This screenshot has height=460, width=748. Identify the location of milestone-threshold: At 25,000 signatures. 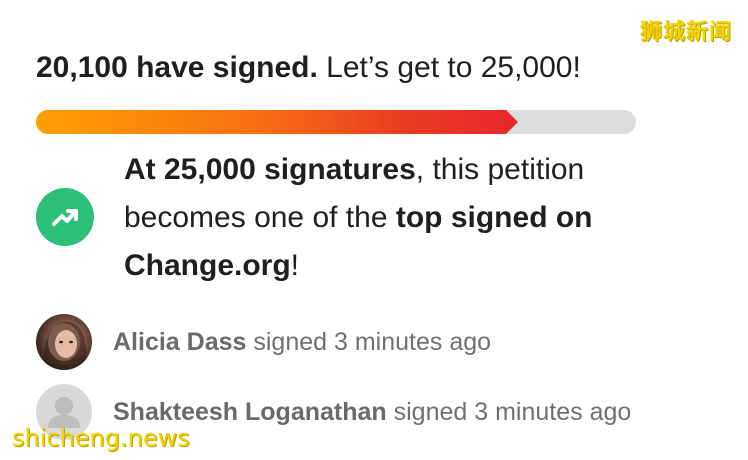
(270, 169).